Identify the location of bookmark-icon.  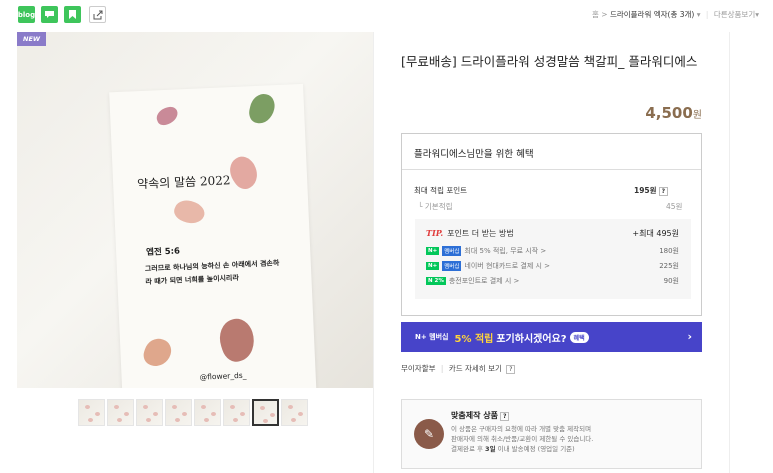
(72, 14).